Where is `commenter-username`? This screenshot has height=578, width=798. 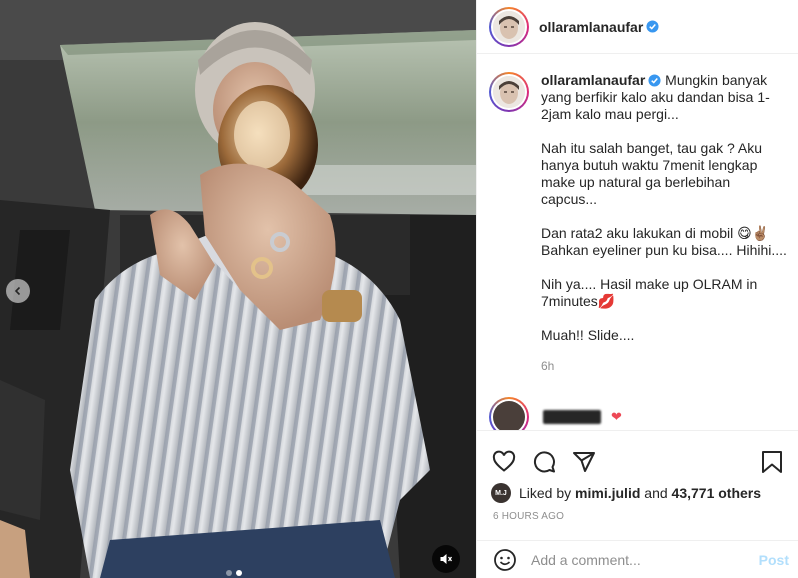 commenter-username is located at coordinates (572, 417).